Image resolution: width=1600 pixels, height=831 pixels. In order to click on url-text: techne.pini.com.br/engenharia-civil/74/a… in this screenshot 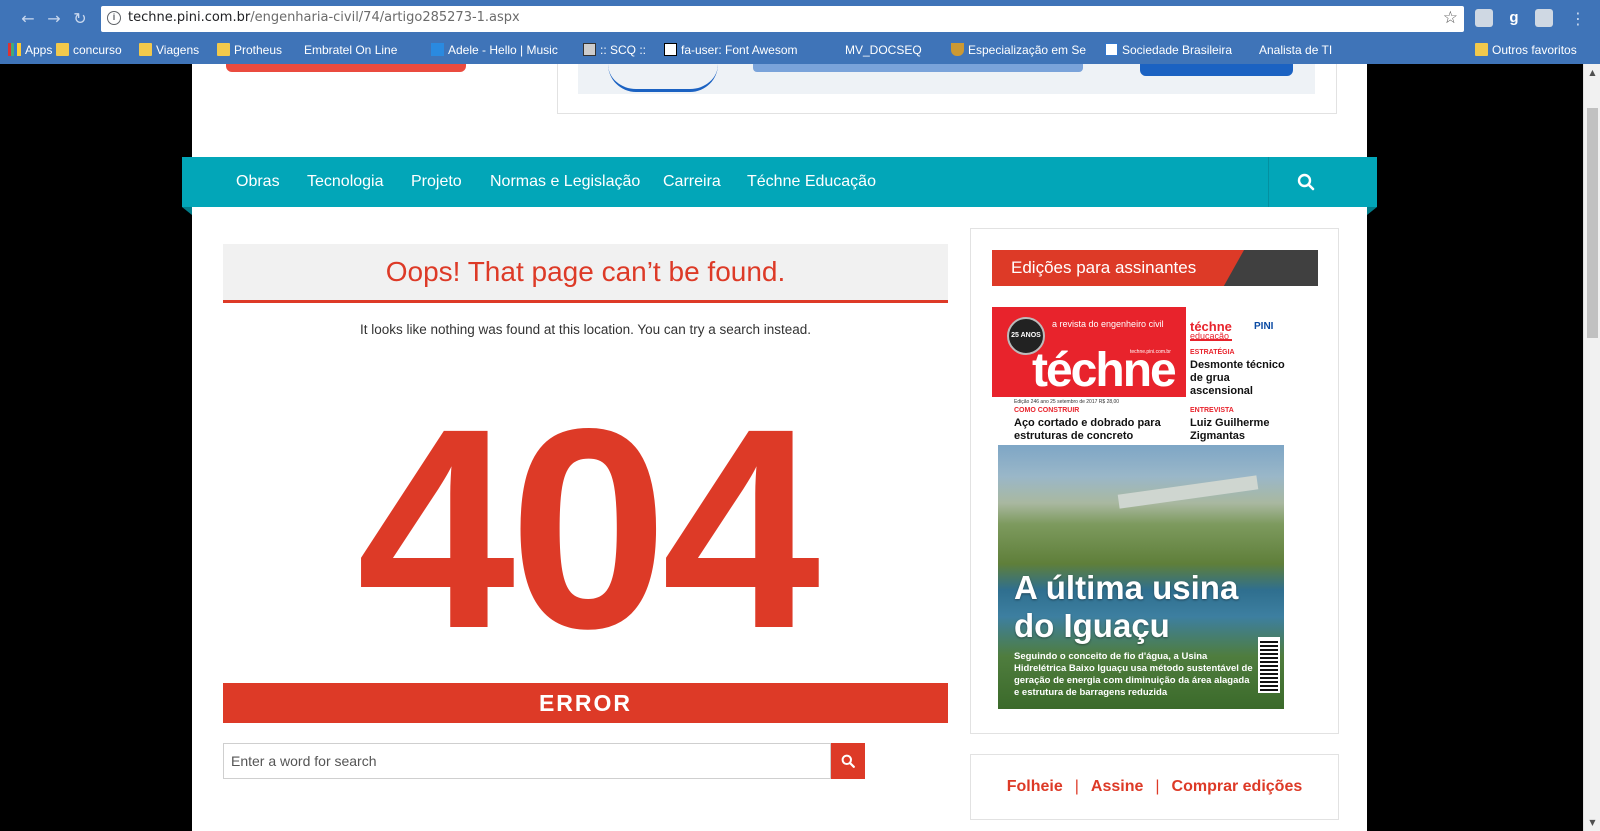, I will do `click(324, 17)`.